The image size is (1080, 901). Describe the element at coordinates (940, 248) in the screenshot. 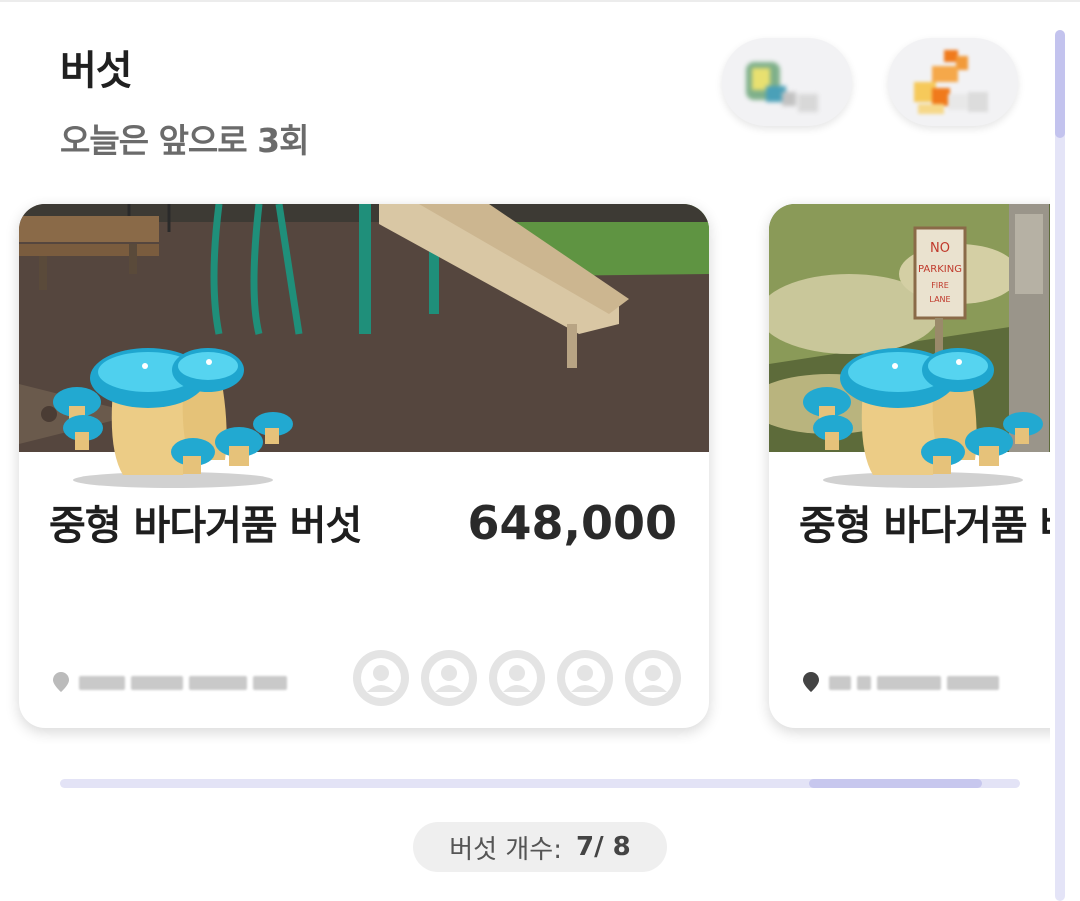

I see `svg-text: NO` at that location.